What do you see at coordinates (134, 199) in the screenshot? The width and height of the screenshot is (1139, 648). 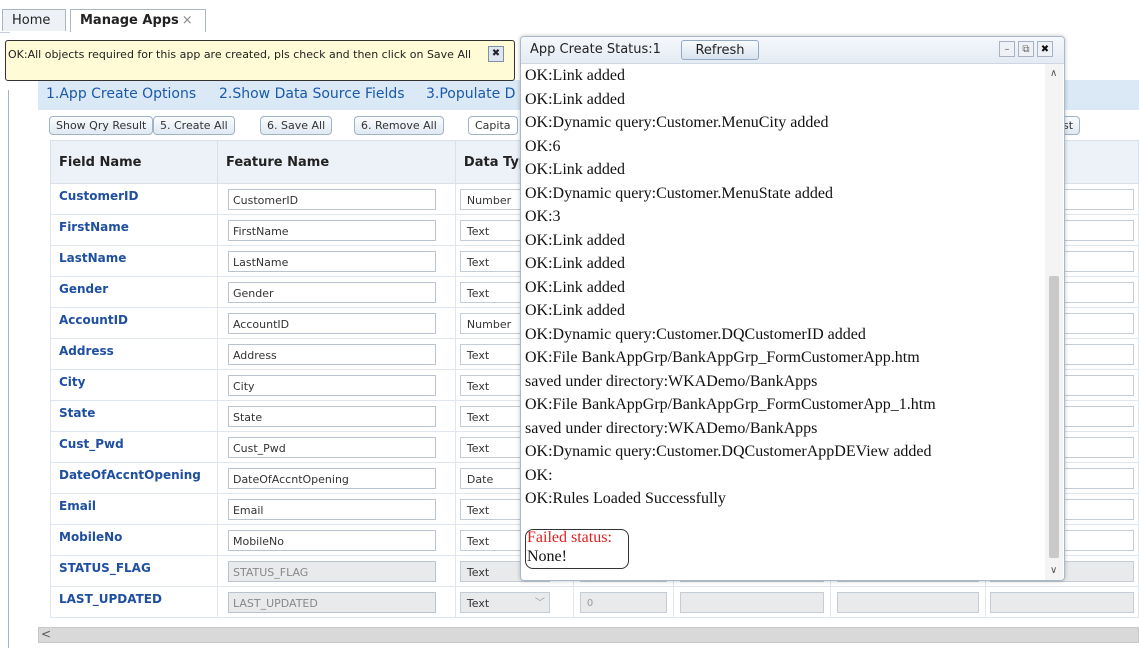 I see `field-name-cell: CustomerID` at bounding box center [134, 199].